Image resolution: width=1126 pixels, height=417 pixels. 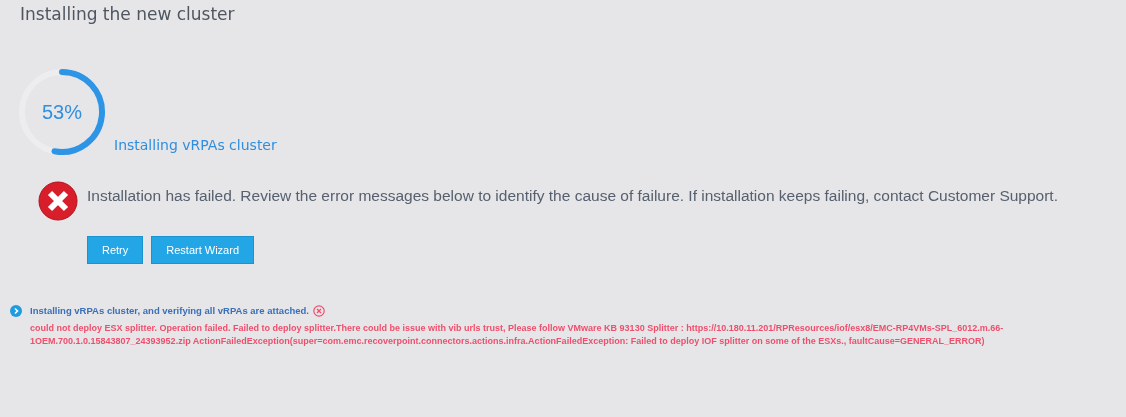 I want to click on expand-icon, so click(x=16, y=311).